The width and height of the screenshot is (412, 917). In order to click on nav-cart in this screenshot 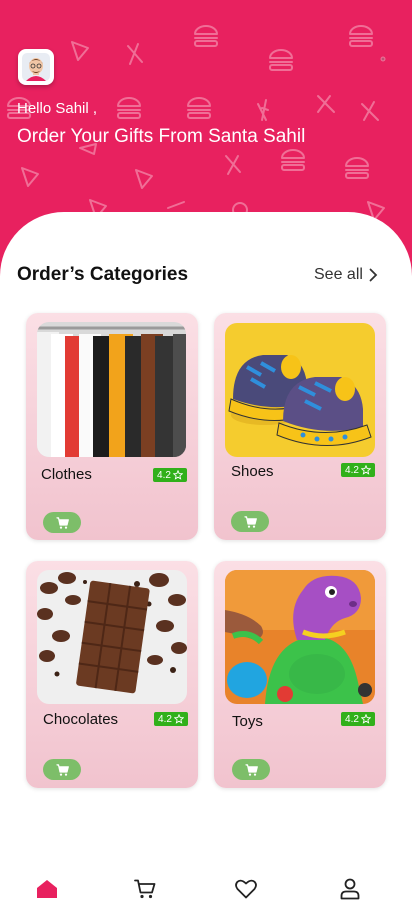, I will do `click(145, 889)`.